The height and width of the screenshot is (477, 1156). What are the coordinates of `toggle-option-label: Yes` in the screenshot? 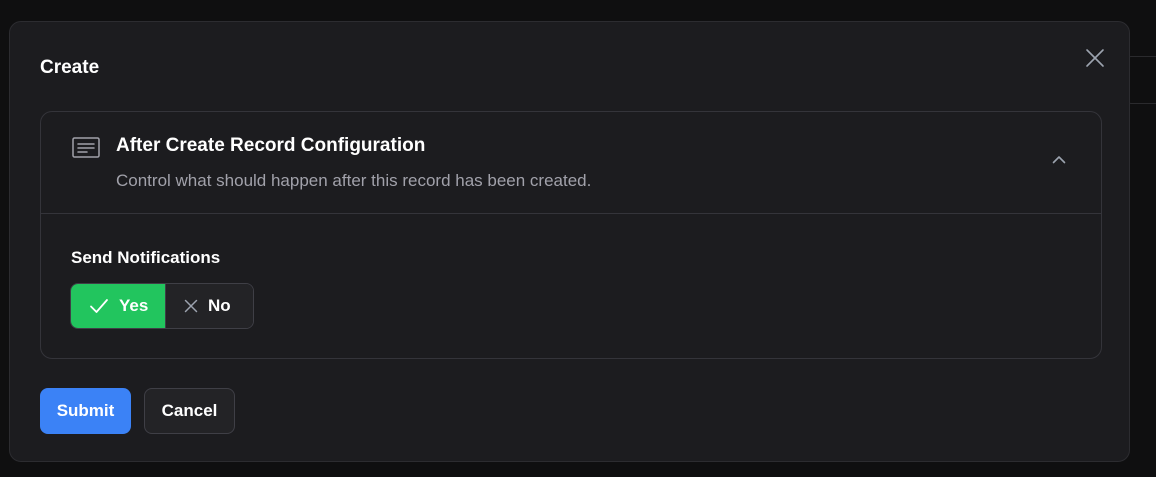 It's located at (134, 305).